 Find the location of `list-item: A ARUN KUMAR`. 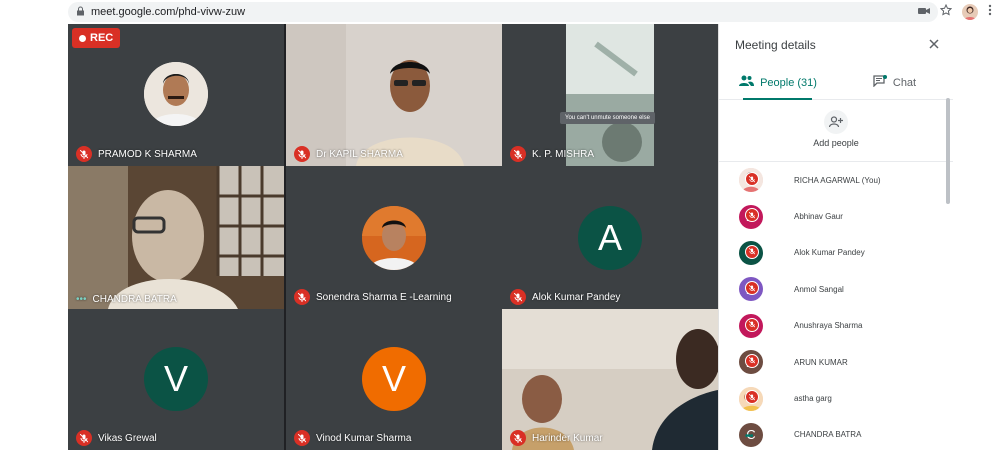

list-item: A ARUN KUMAR is located at coordinates (832, 362).